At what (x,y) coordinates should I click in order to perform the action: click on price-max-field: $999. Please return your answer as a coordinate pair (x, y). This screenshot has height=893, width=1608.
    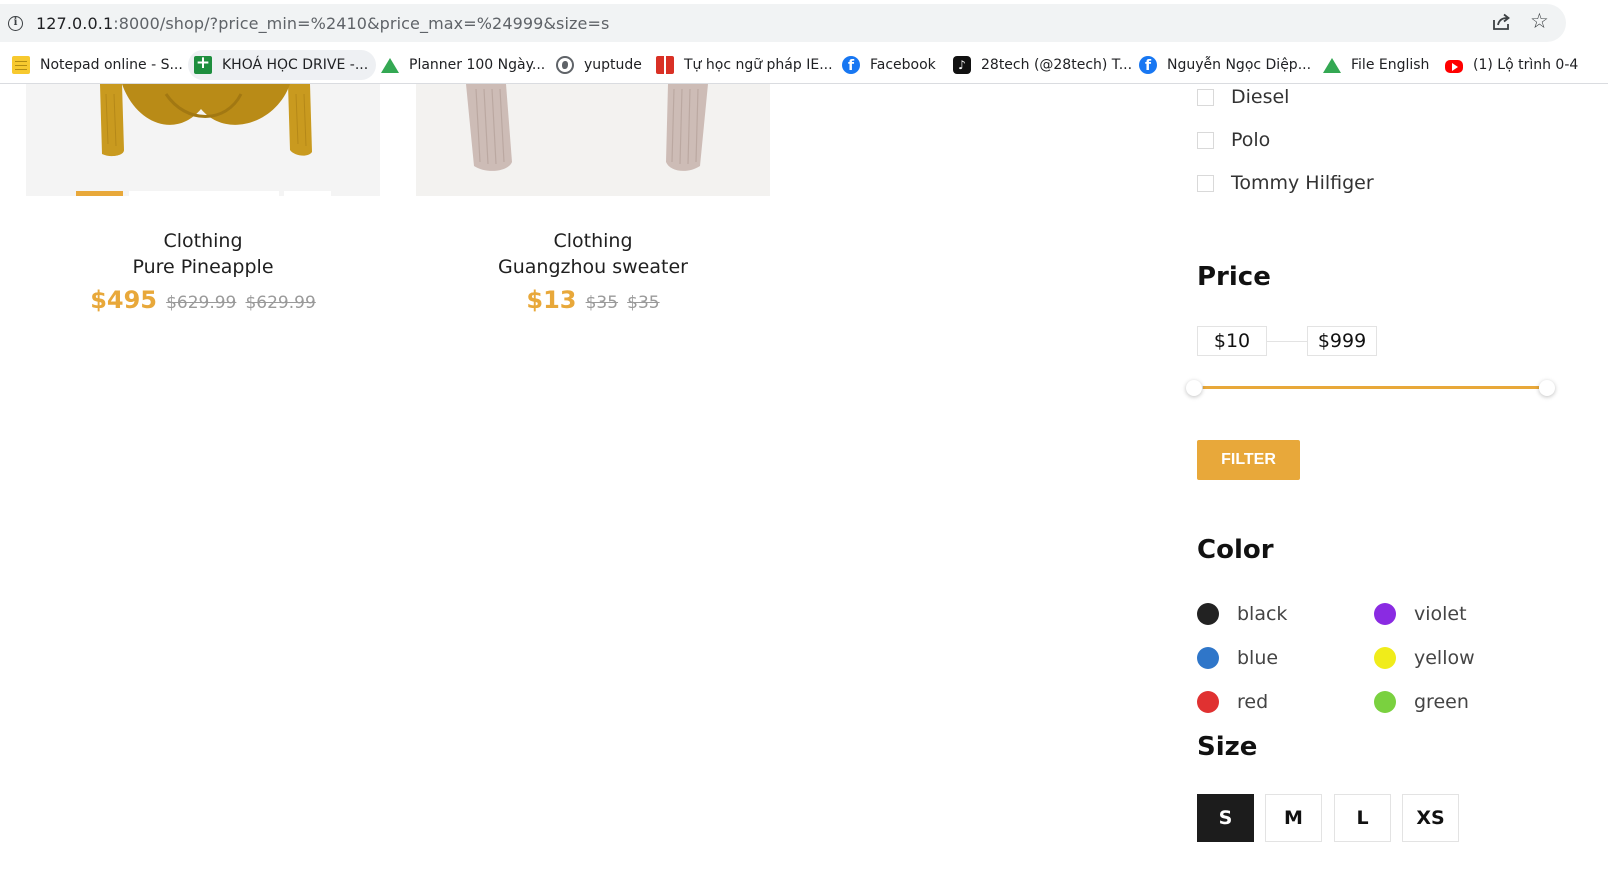
    Looking at the image, I should click on (1342, 341).